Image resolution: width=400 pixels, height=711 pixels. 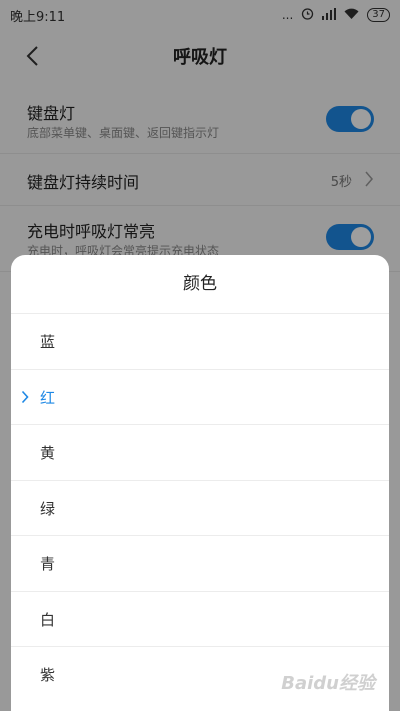 What do you see at coordinates (48, 342) in the screenshot?
I see `option-label: 蓝` at bounding box center [48, 342].